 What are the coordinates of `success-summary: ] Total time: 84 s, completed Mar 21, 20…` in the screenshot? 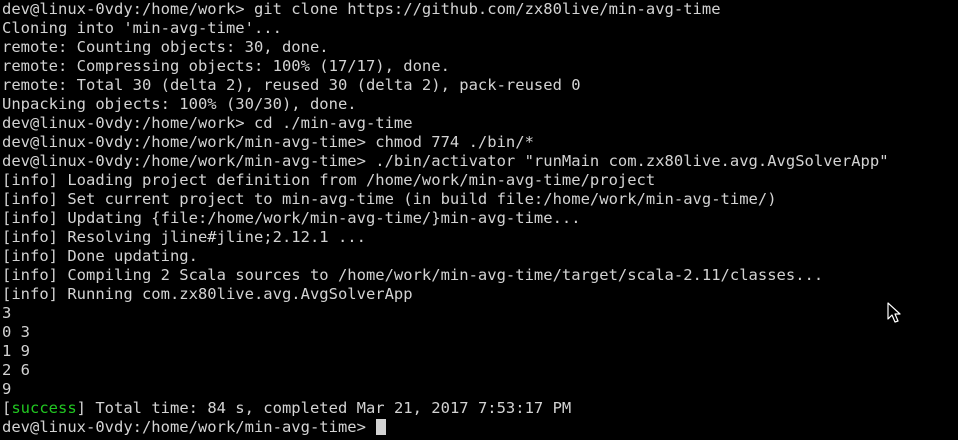 It's located at (324, 408).